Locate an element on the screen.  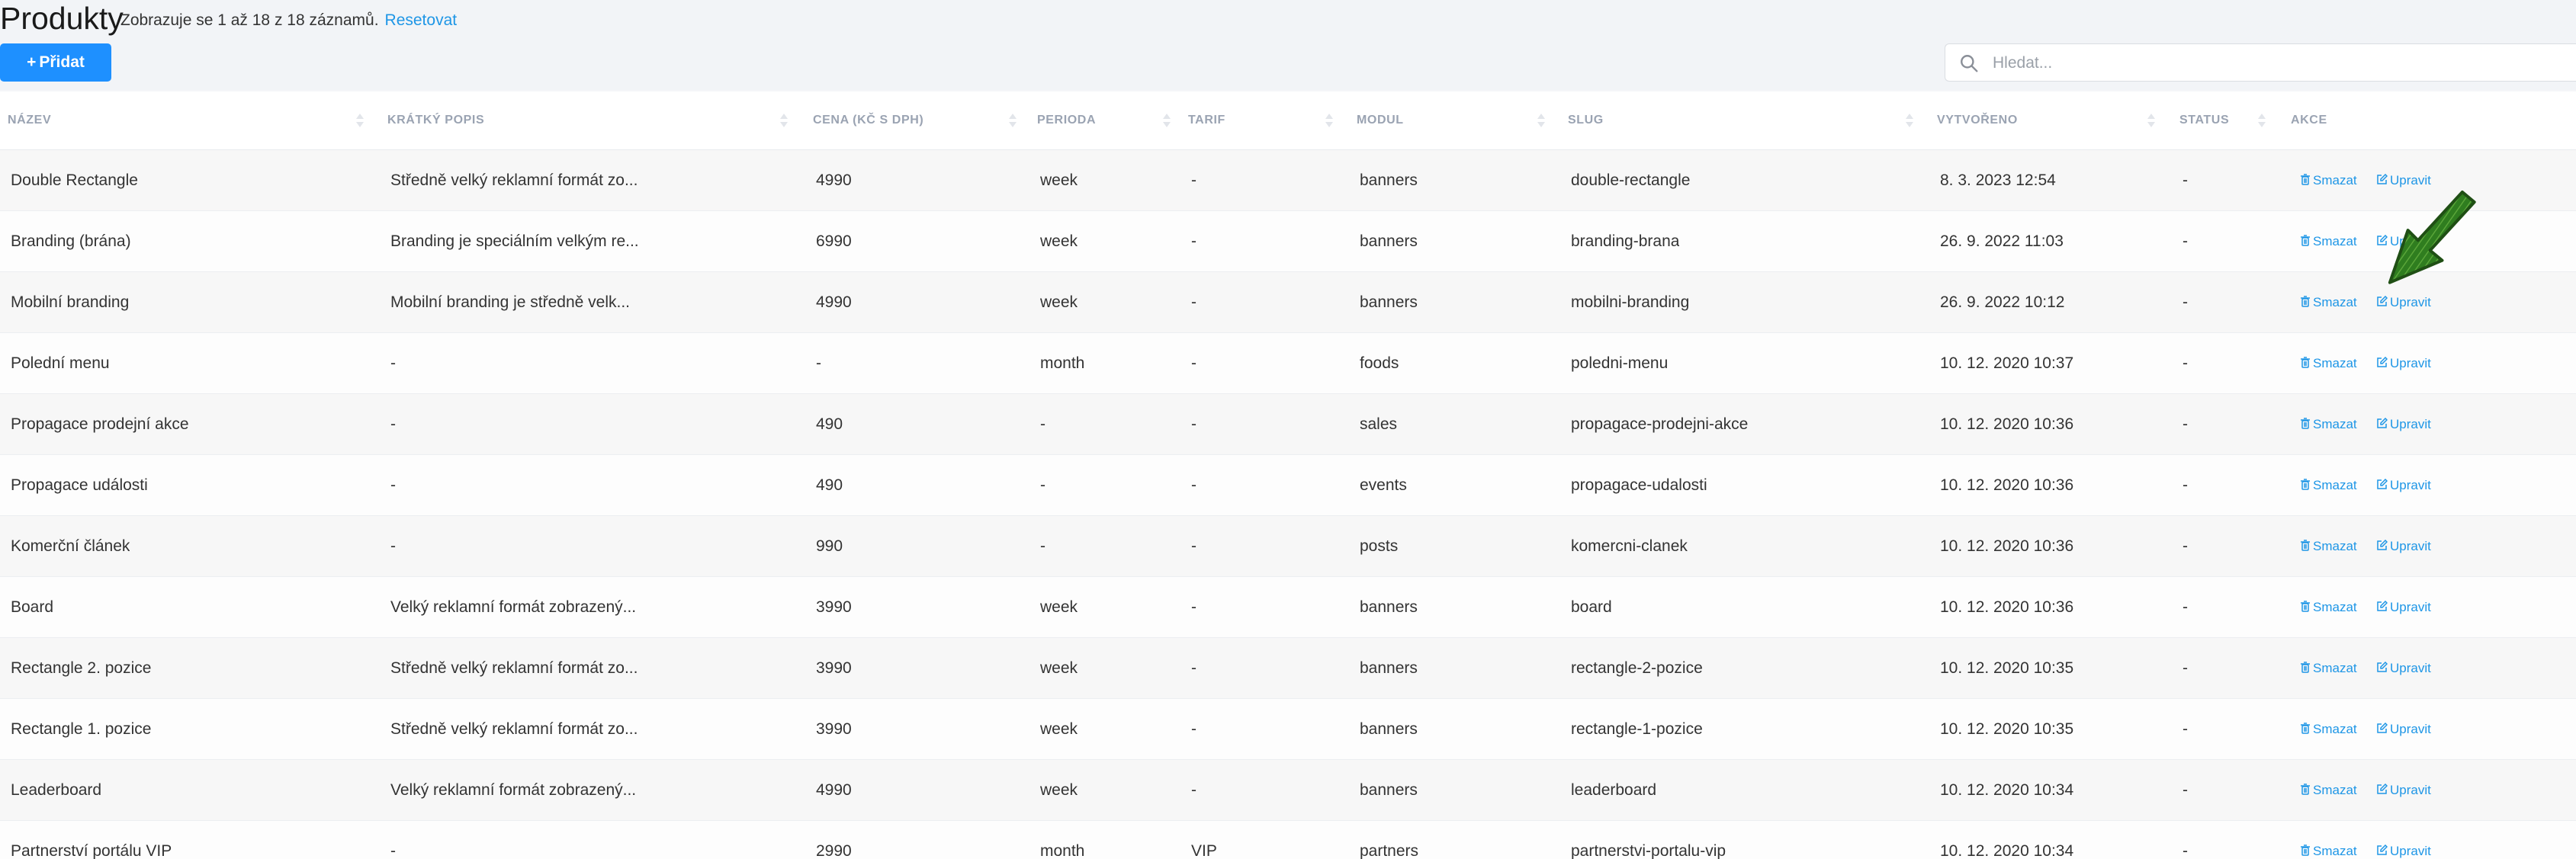
column-header-created: Vytvořeno is located at coordinates (1977, 120).